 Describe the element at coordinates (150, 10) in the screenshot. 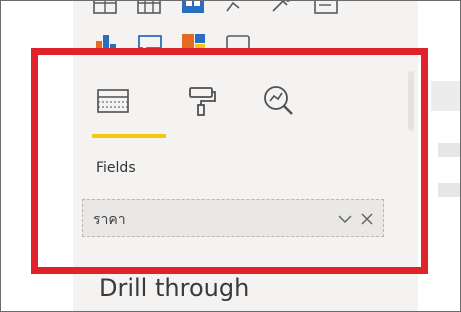

I see `matrix-icon` at that location.